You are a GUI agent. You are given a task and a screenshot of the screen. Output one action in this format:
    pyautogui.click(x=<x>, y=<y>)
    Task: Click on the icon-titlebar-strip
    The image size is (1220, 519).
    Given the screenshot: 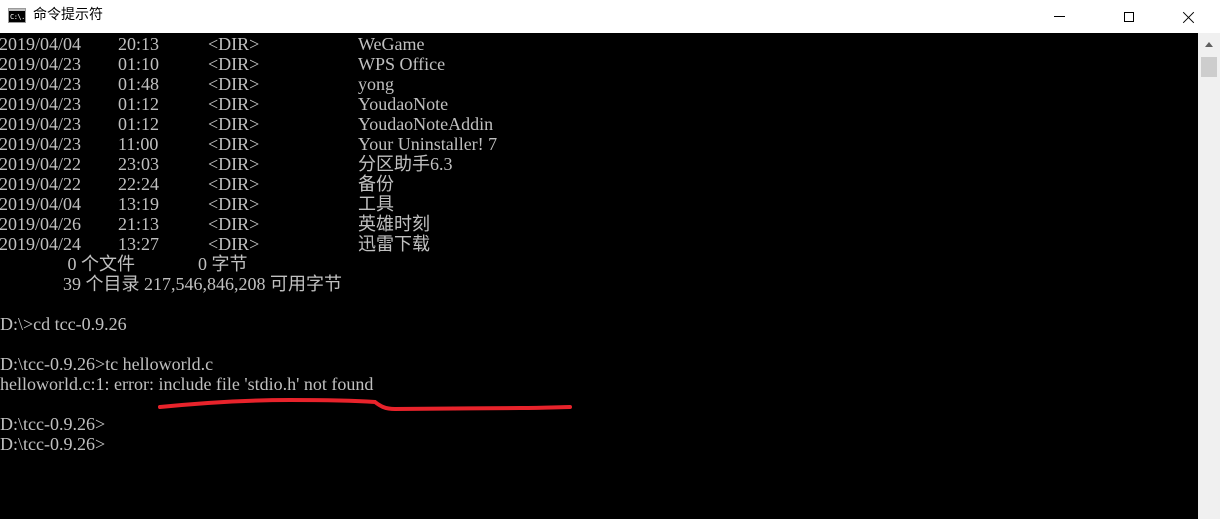 What is the action you would take?
    pyautogui.click(x=17, y=10)
    